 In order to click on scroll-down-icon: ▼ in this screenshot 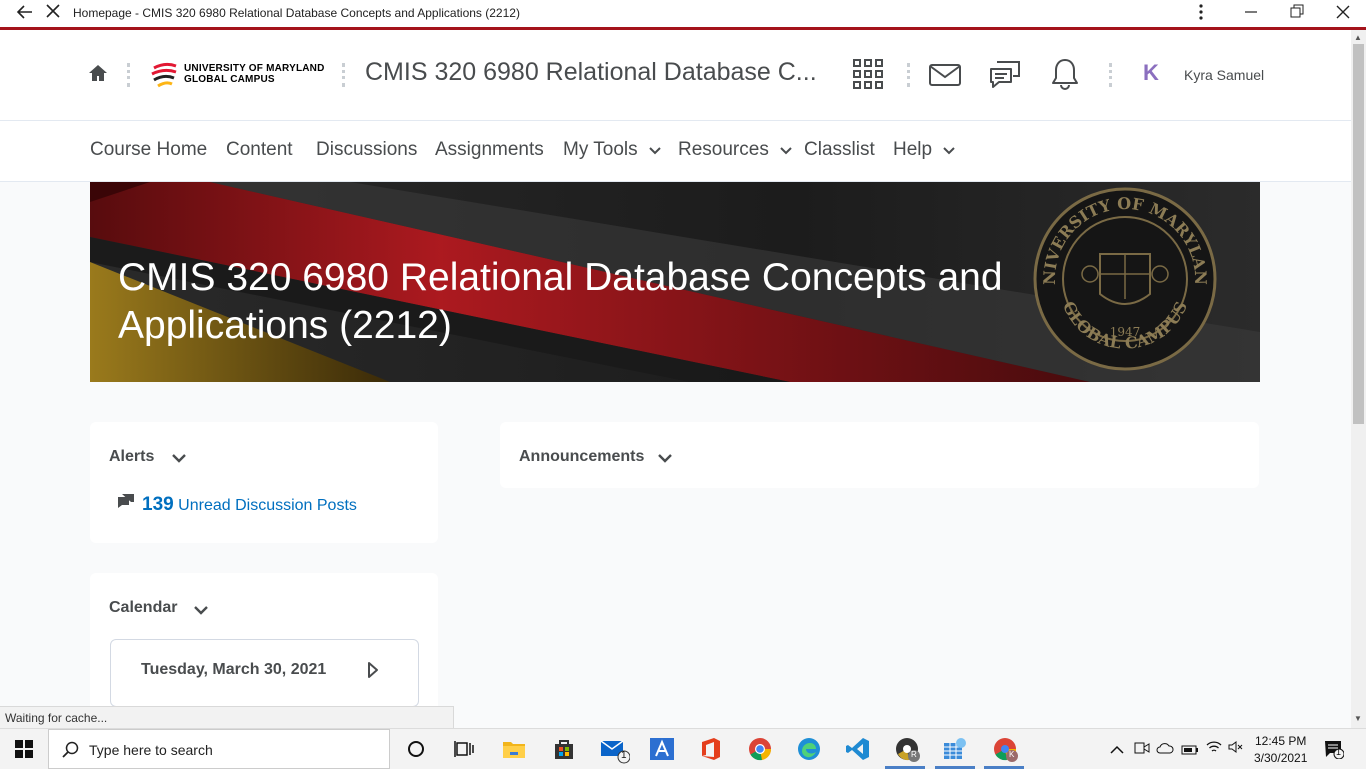, I will do `click(1358, 718)`.